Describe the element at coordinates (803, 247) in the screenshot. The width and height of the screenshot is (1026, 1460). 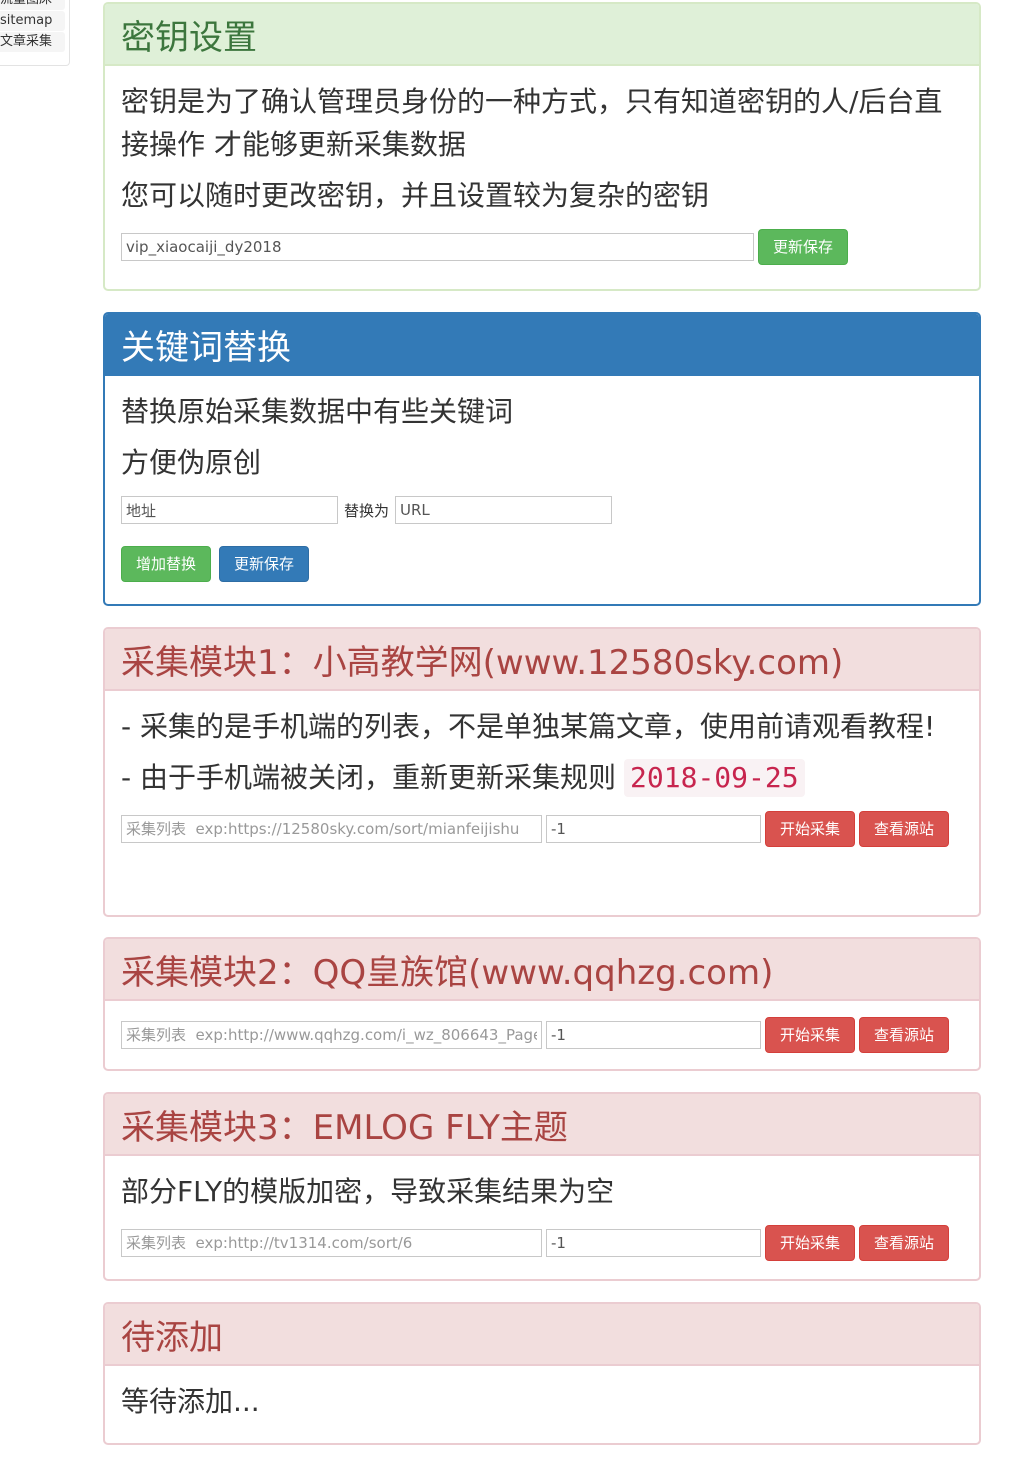
I see `key-save-button: 更新保存` at that location.